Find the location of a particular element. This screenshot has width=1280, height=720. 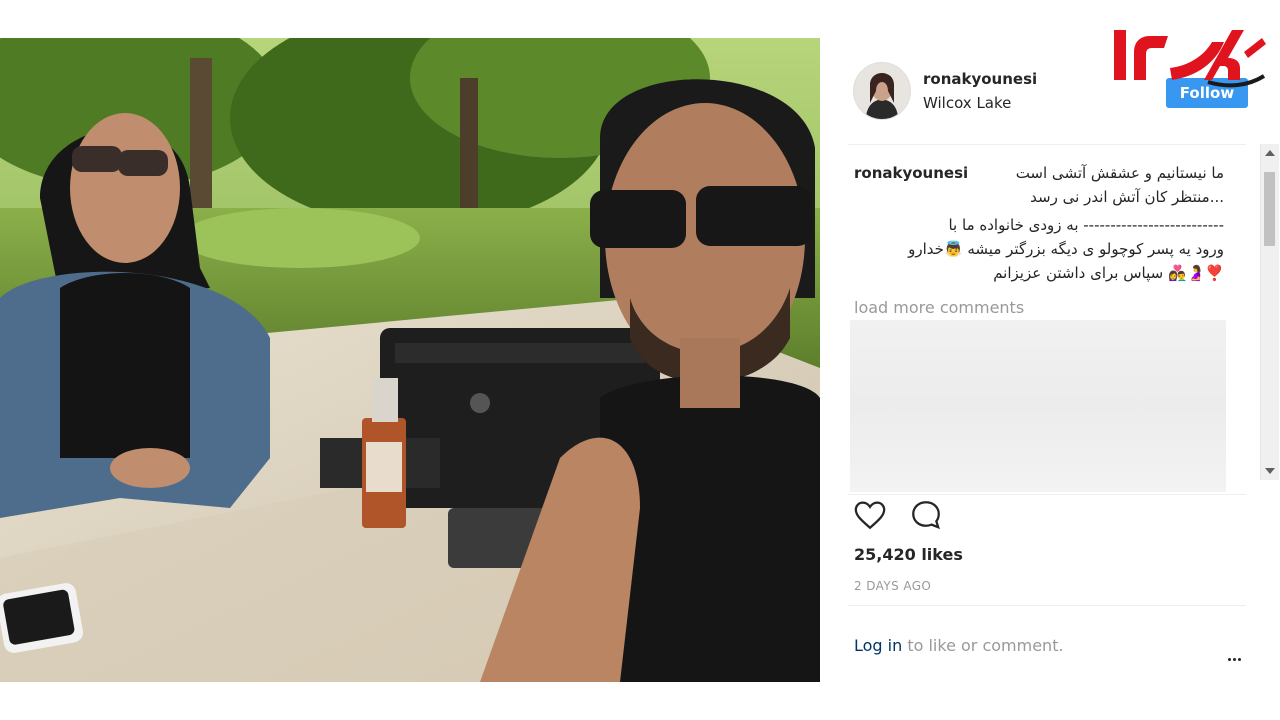

caption-line: ما نیستانیم و عشقش آتشی است is located at coordinates (1119, 173).